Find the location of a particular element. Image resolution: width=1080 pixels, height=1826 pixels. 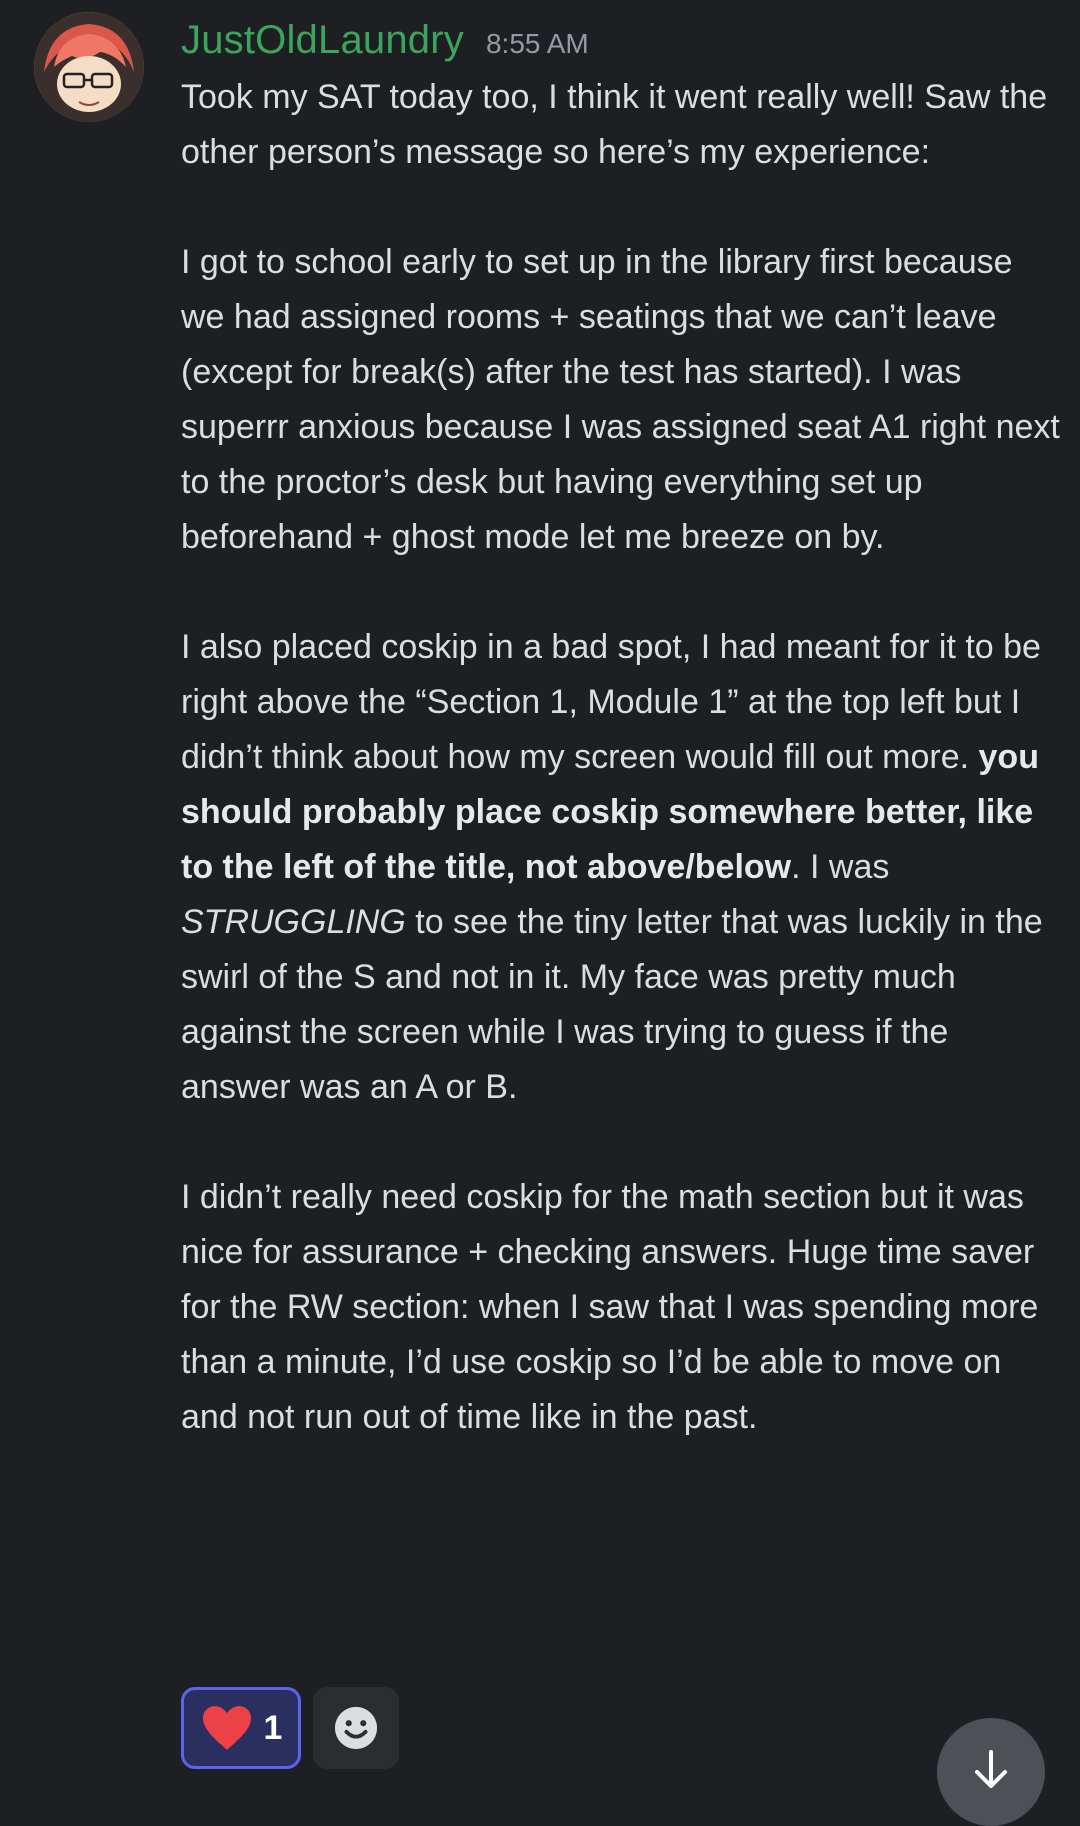

reaction-count: 1 is located at coordinates (273, 1727).